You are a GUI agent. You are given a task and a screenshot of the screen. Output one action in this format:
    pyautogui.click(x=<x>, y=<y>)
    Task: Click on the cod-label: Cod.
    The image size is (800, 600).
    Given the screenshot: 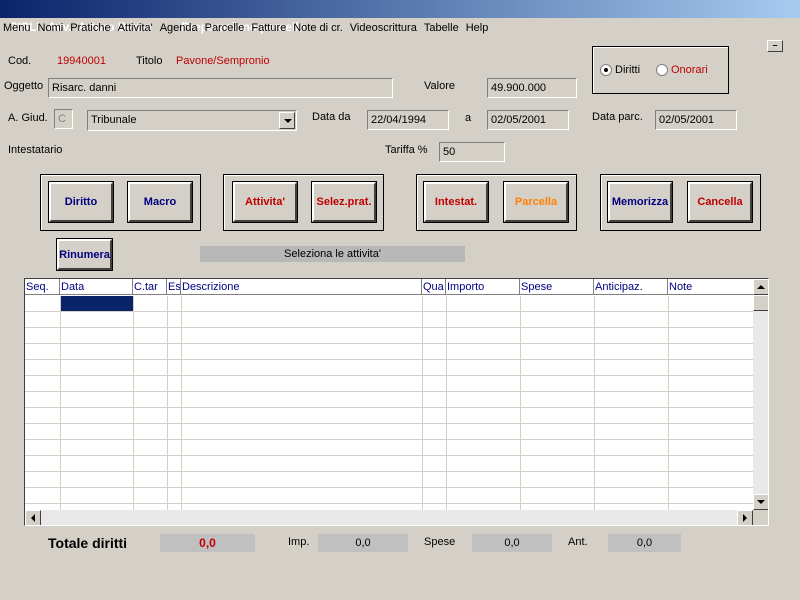 What is the action you would take?
    pyautogui.click(x=20, y=61)
    